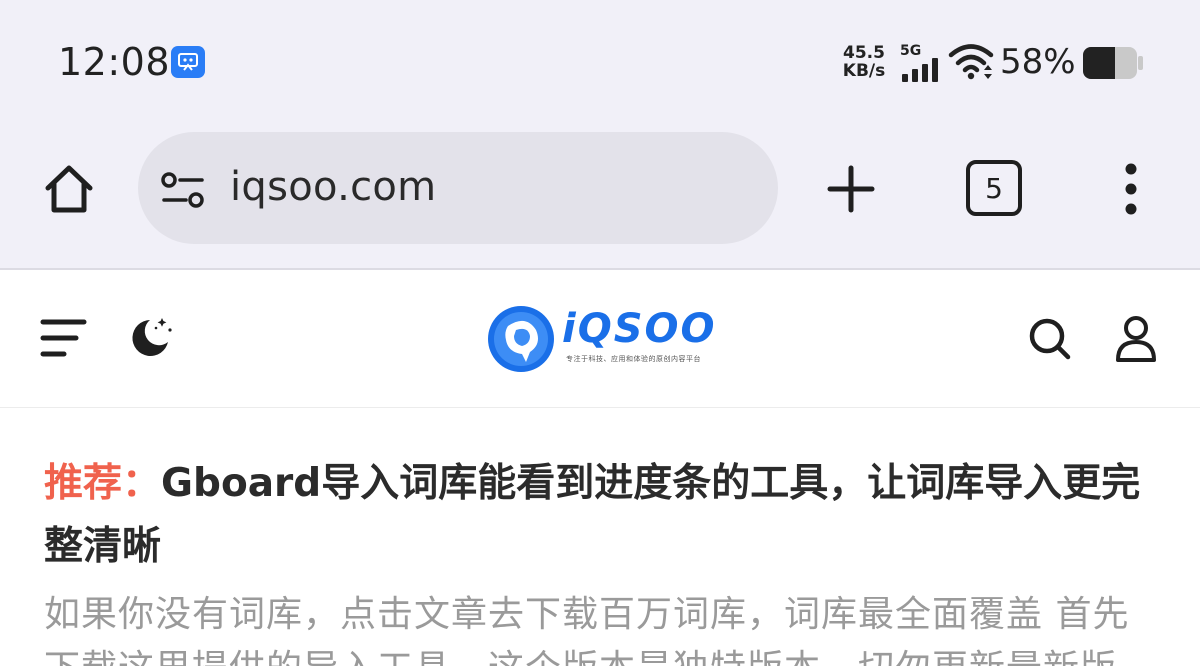 This screenshot has height=666, width=1200. What do you see at coordinates (521, 339) in the screenshot?
I see `logo-mark-icon` at bounding box center [521, 339].